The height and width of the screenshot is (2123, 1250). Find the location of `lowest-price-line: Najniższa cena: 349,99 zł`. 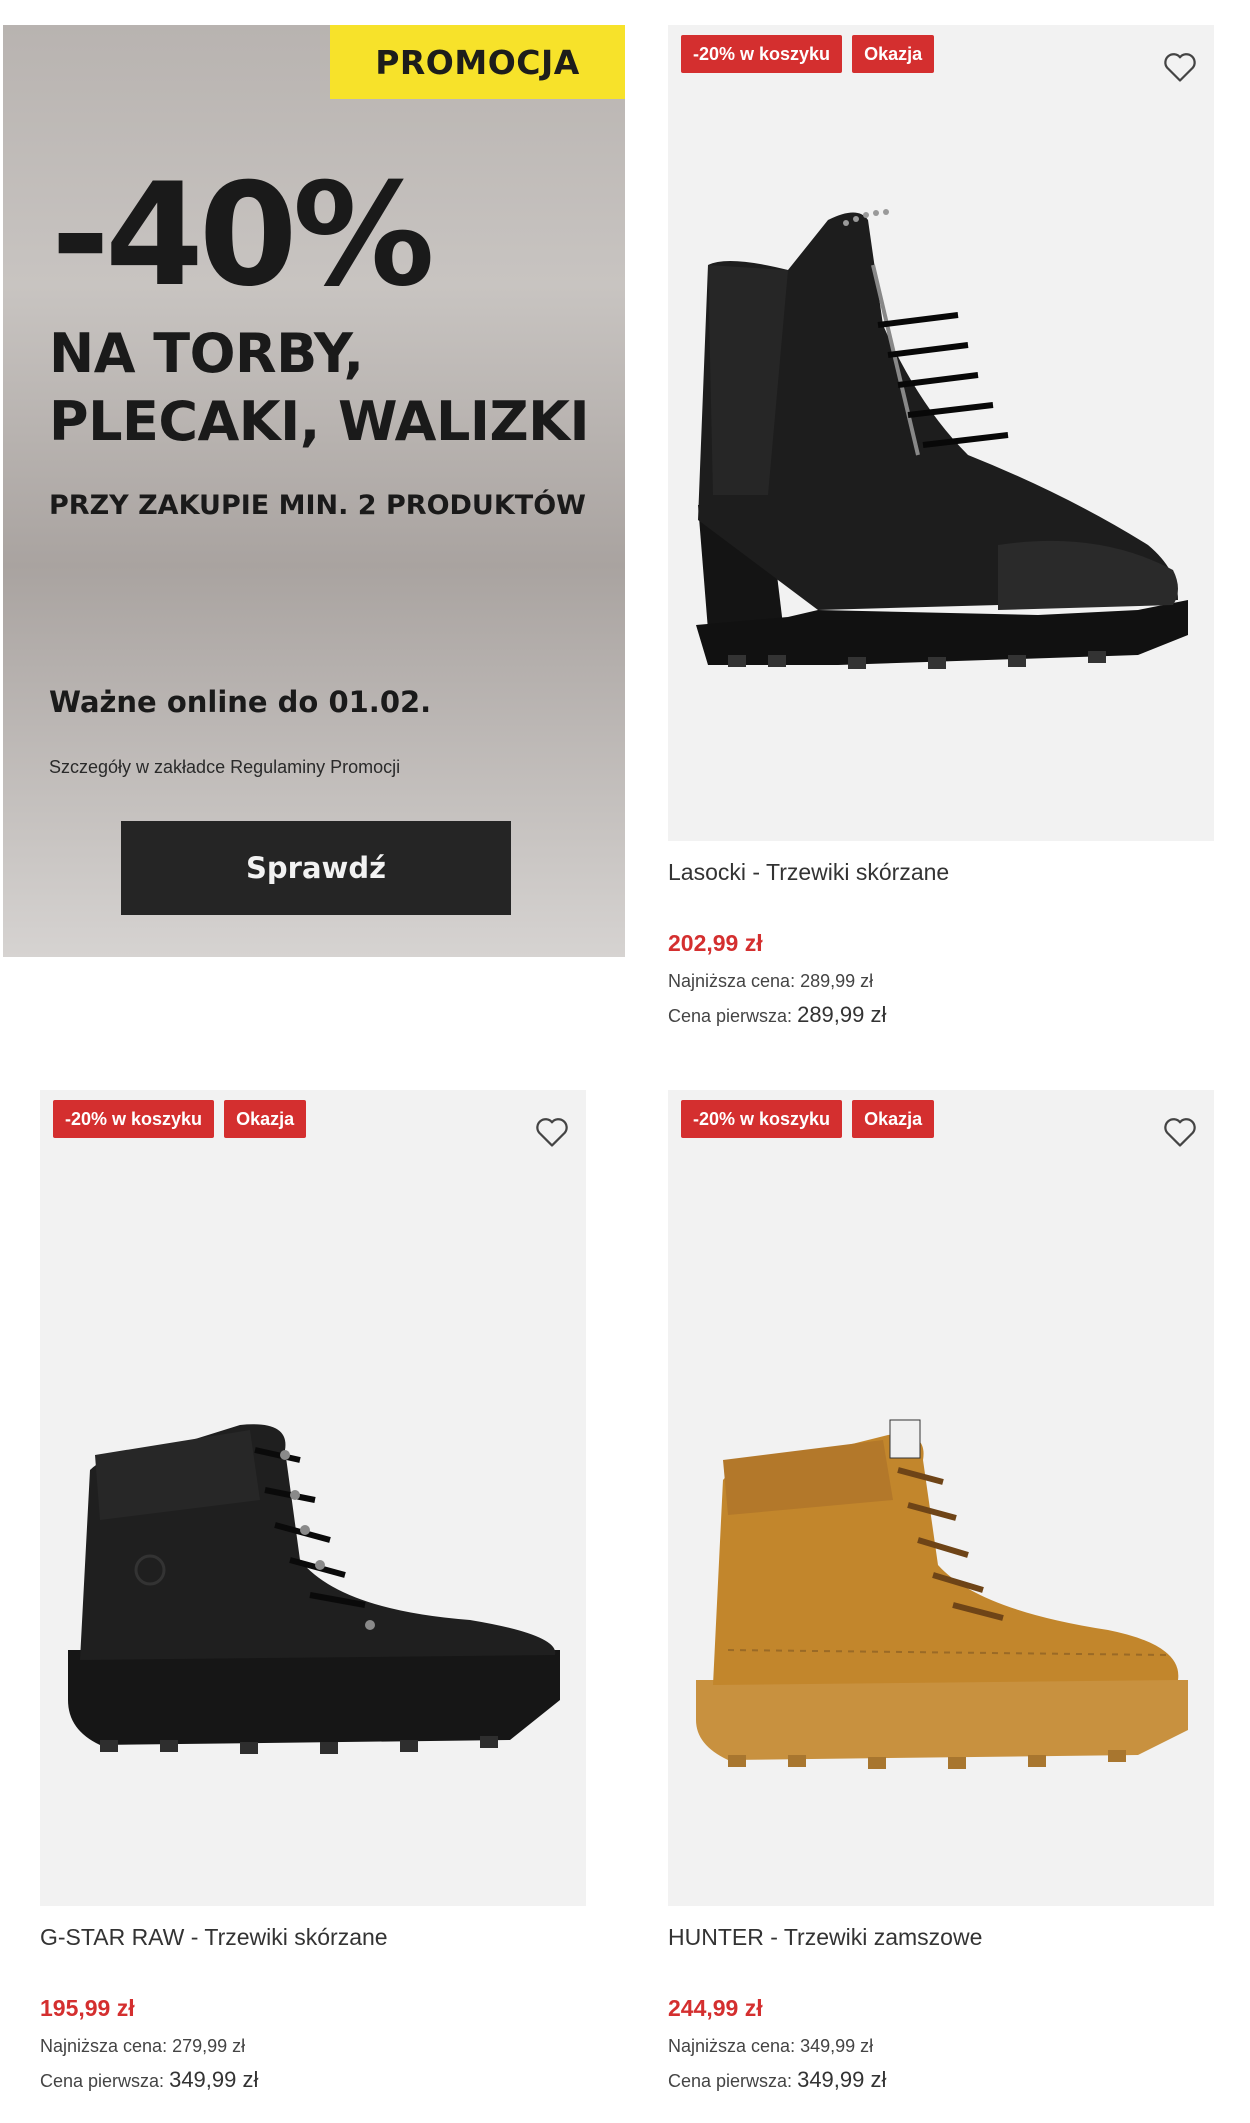

lowest-price-line: Najniższa cena: 349,99 zł is located at coordinates (941, 2046).